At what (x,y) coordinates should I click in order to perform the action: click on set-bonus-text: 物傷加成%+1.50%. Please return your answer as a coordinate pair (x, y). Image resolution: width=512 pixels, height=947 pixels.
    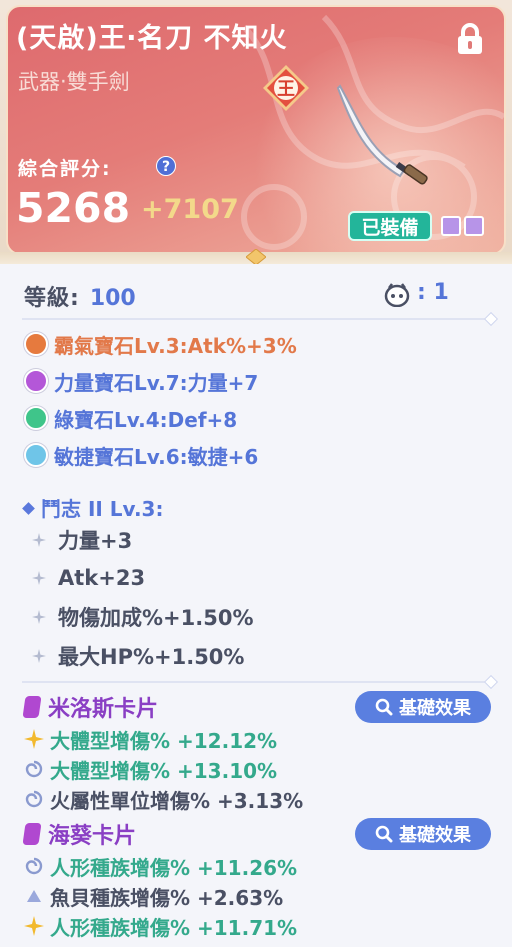
    Looking at the image, I should click on (156, 618).